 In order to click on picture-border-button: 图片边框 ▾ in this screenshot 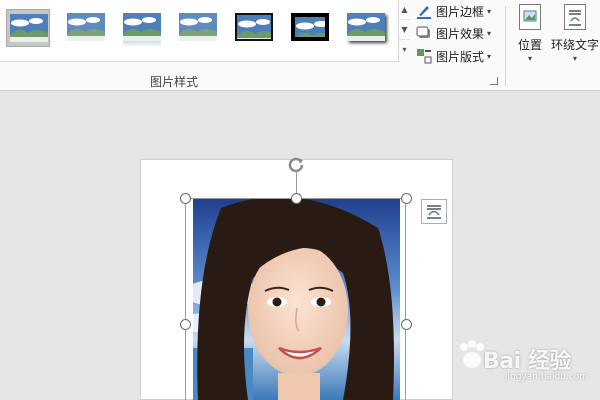, I will do `click(453, 11)`.